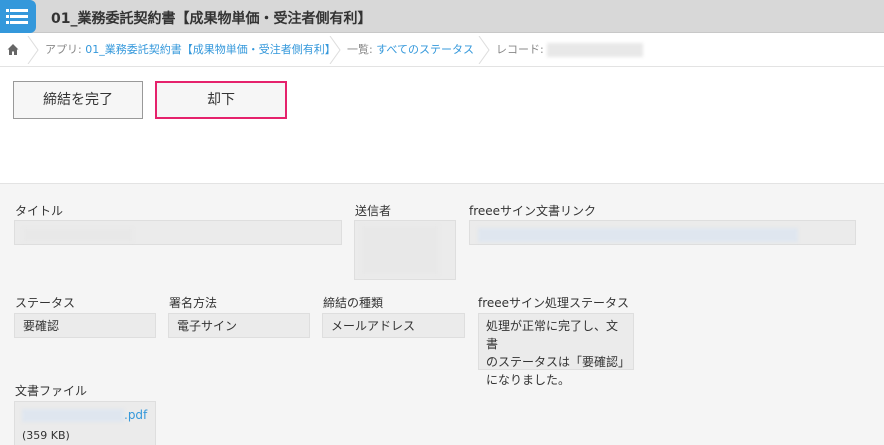 The width and height of the screenshot is (884, 445). Describe the element at coordinates (211, 19) in the screenshot. I see `app-title: 01_業務委託契約書【成果物単価・受注者側有利】` at that location.